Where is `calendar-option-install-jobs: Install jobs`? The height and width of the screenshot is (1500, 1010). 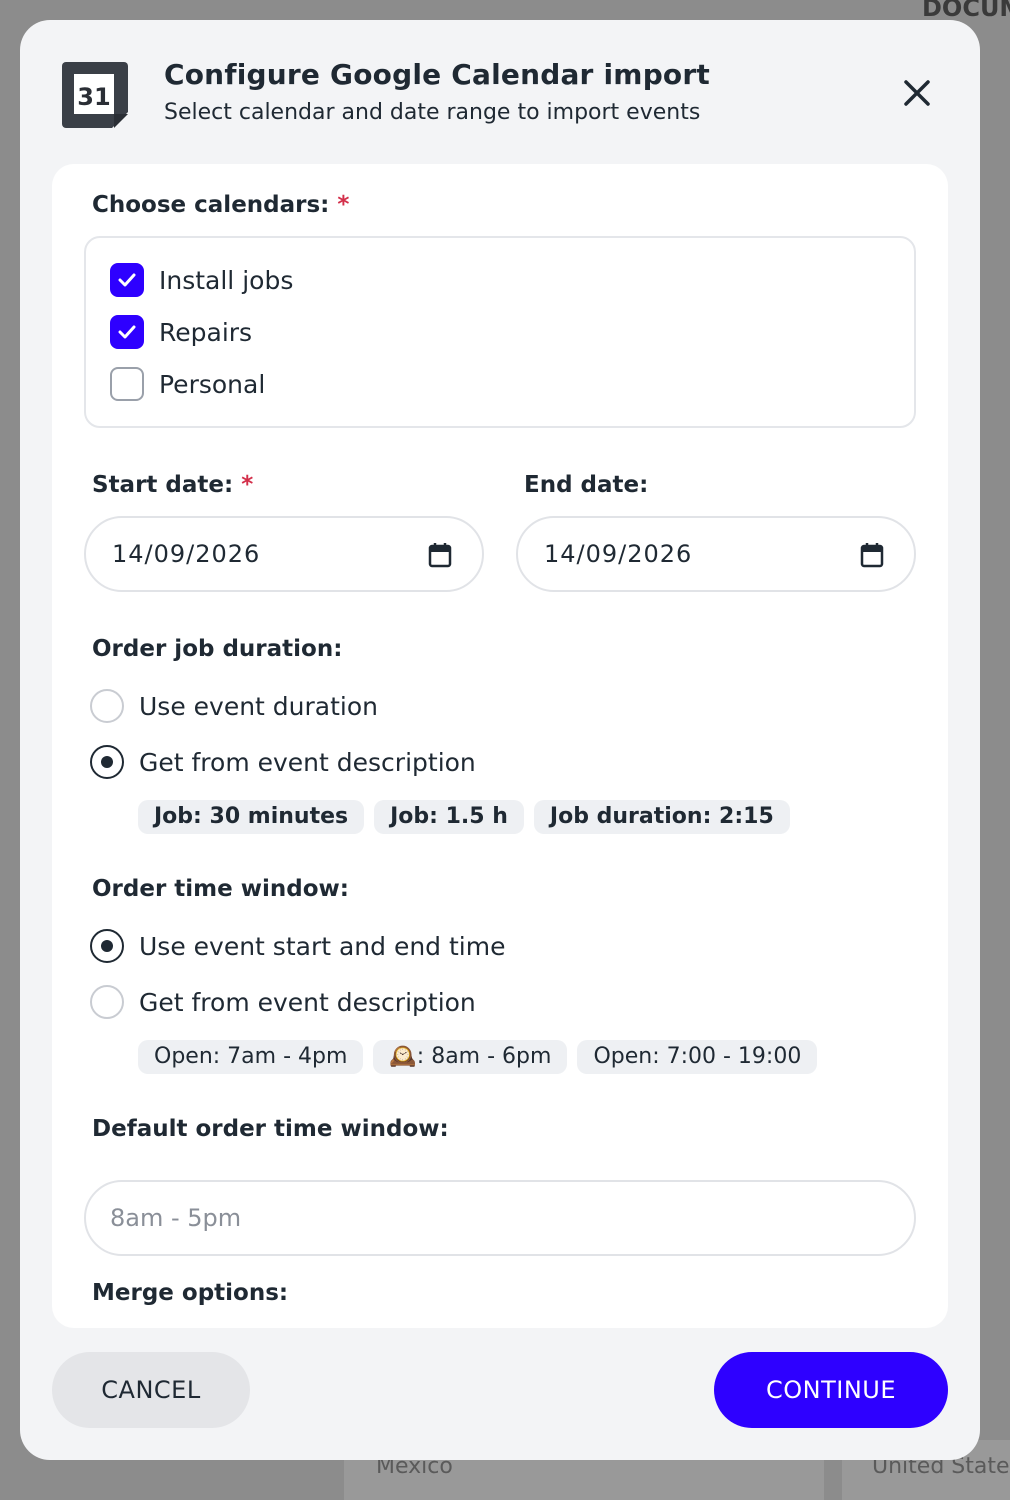 calendar-option-install-jobs: Install jobs is located at coordinates (201, 280).